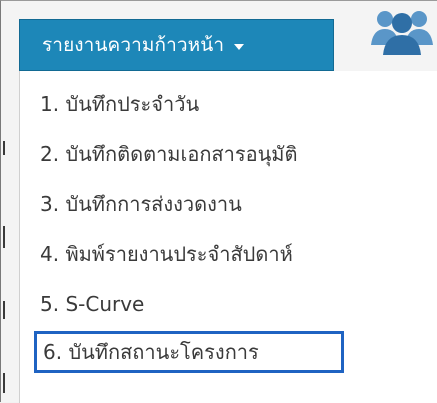 The width and height of the screenshot is (437, 403). I want to click on menu-item-label: 5. S-Curve, so click(92, 304).